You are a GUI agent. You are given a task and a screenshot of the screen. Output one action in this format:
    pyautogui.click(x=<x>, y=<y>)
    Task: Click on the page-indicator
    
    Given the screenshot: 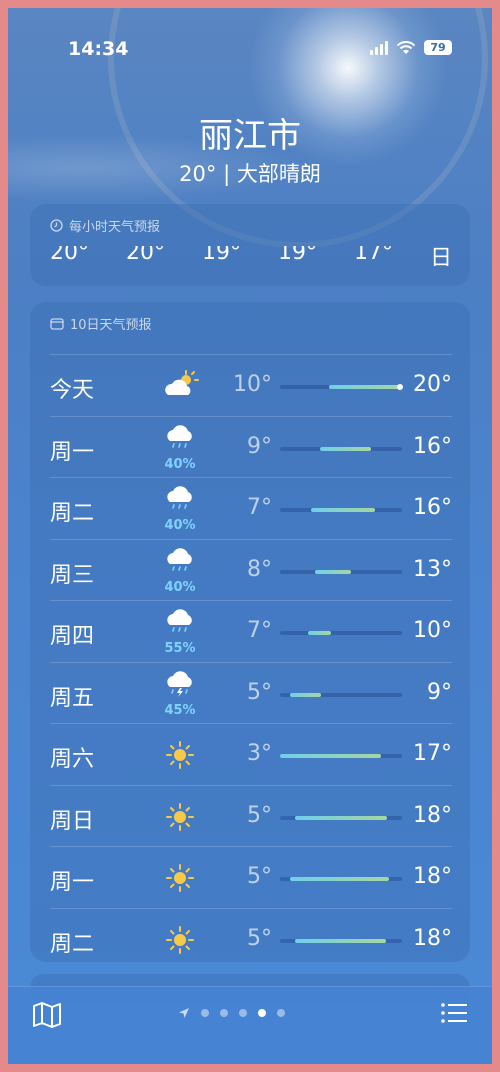 What is the action you would take?
    pyautogui.click(x=231, y=1013)
    